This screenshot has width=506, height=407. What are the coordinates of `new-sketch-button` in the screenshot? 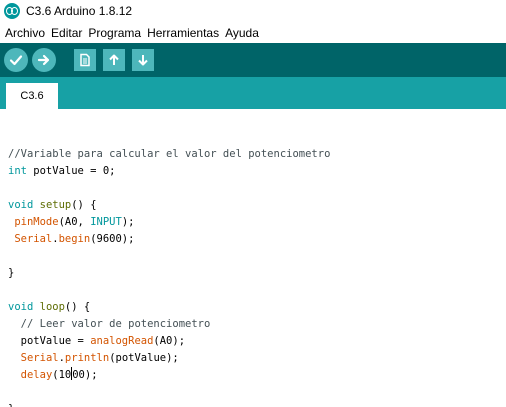 It's located at (85, 60).